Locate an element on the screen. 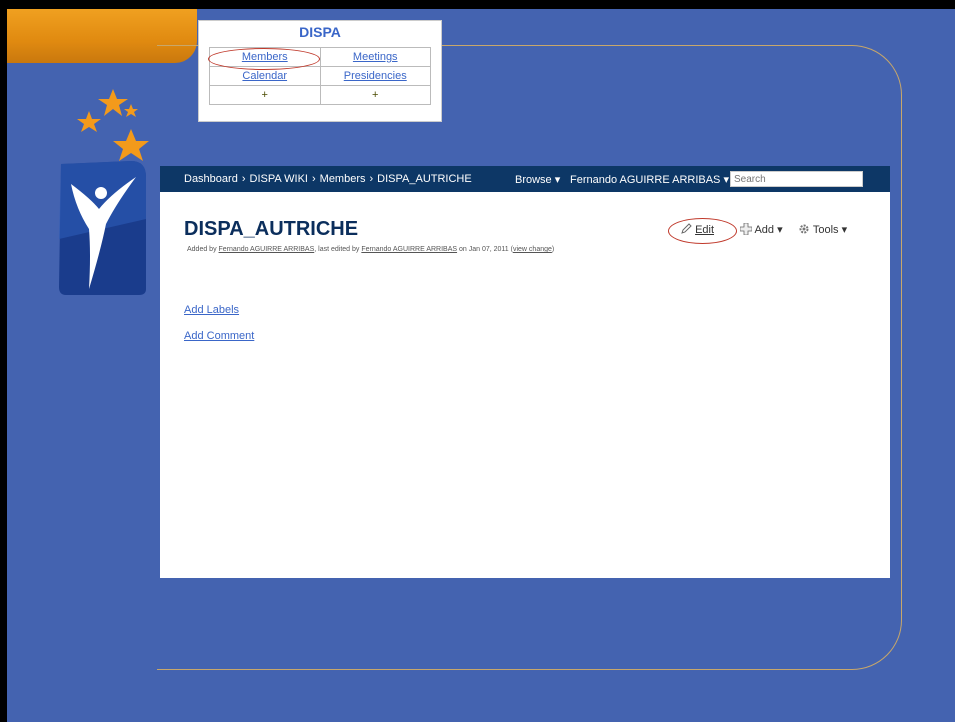 This screenshot has height=722, width=955. gear-icon is located at coordinates (804, 229).